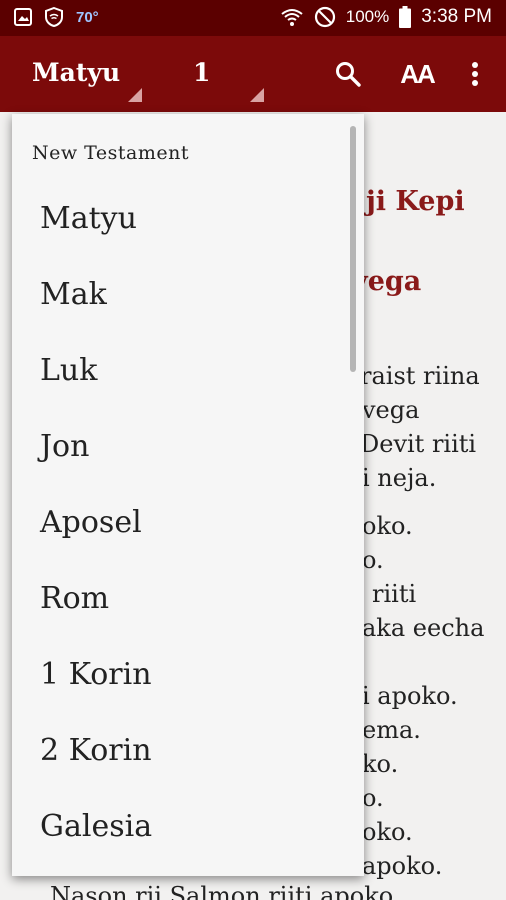  I want to click on verse-text: i neja., so click(399, 478).